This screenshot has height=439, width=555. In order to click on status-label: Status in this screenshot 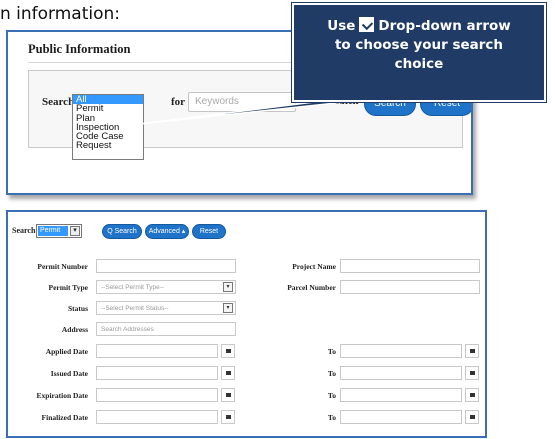, I will do `click(77, 308)`.